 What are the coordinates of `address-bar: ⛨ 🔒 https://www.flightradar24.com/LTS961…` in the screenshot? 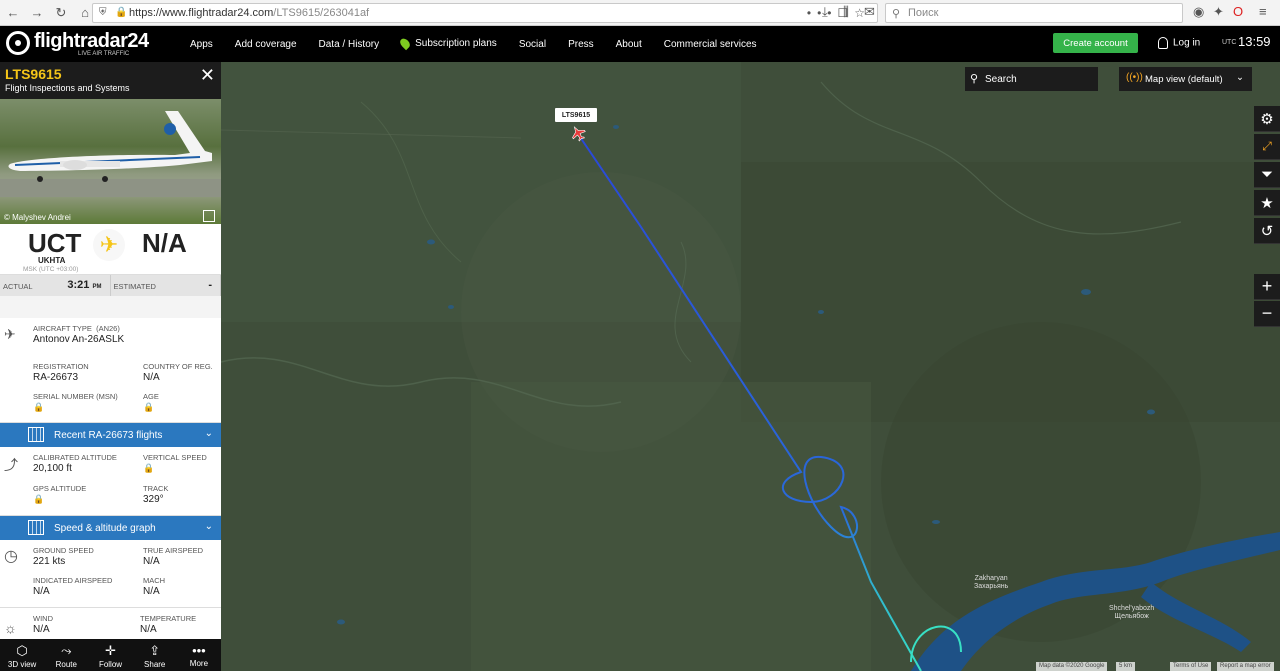 It's located at (485, 13).